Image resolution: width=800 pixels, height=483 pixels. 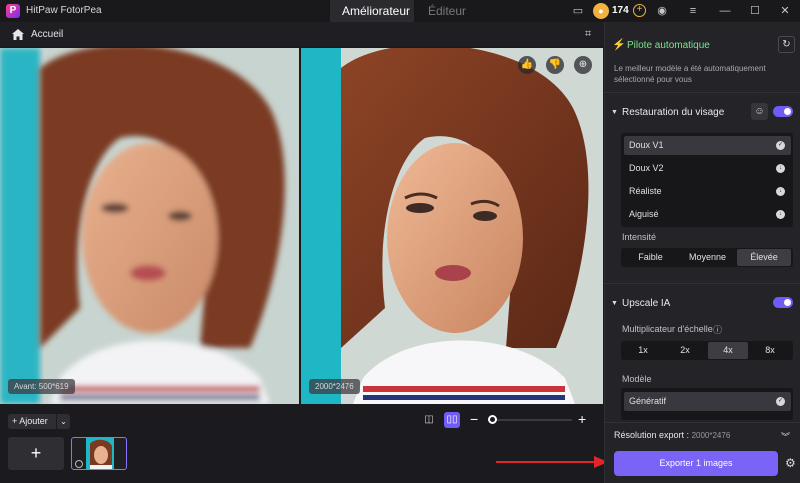 I want to click on intensity-option: Moyenne, so click(x=707, y=257).